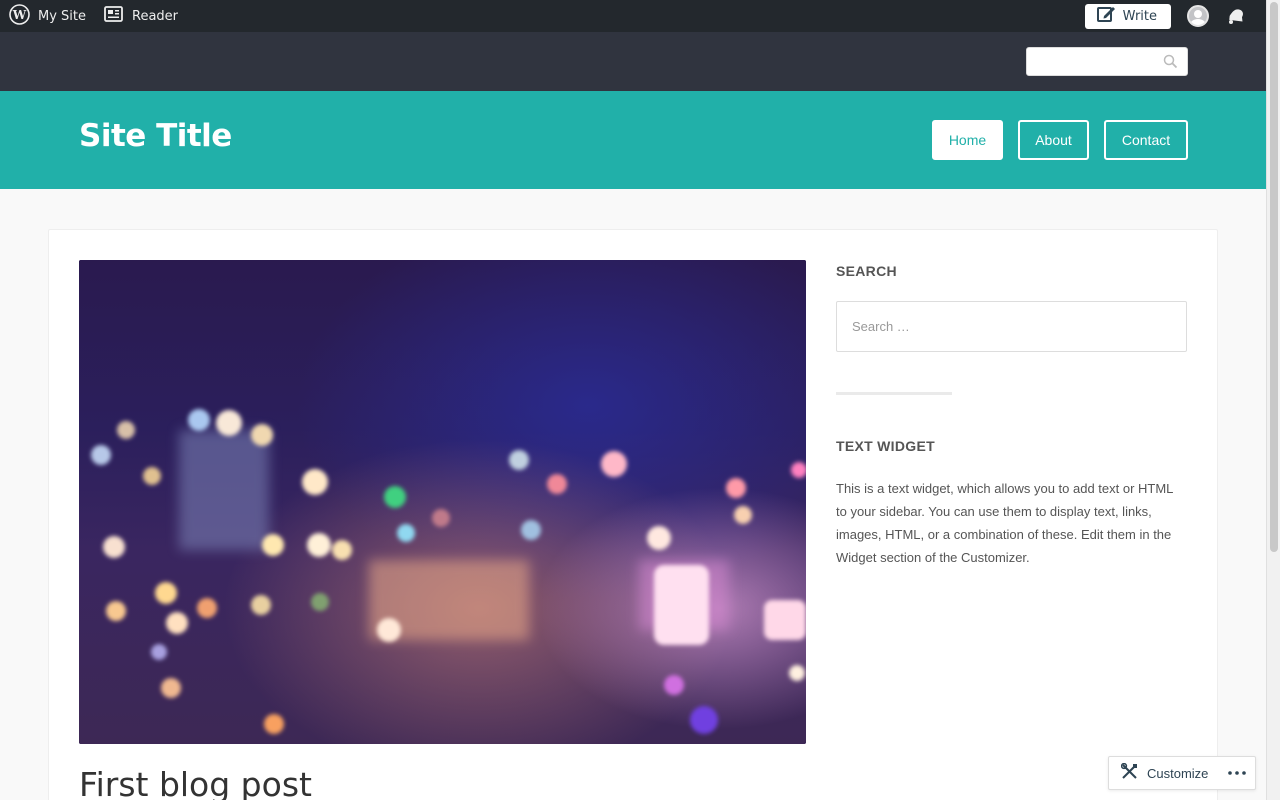 This screenshot has height=800, width=1280. Describe the element at coordinates (1170, 63) in the screenshot. I see `search-icon` at that location.